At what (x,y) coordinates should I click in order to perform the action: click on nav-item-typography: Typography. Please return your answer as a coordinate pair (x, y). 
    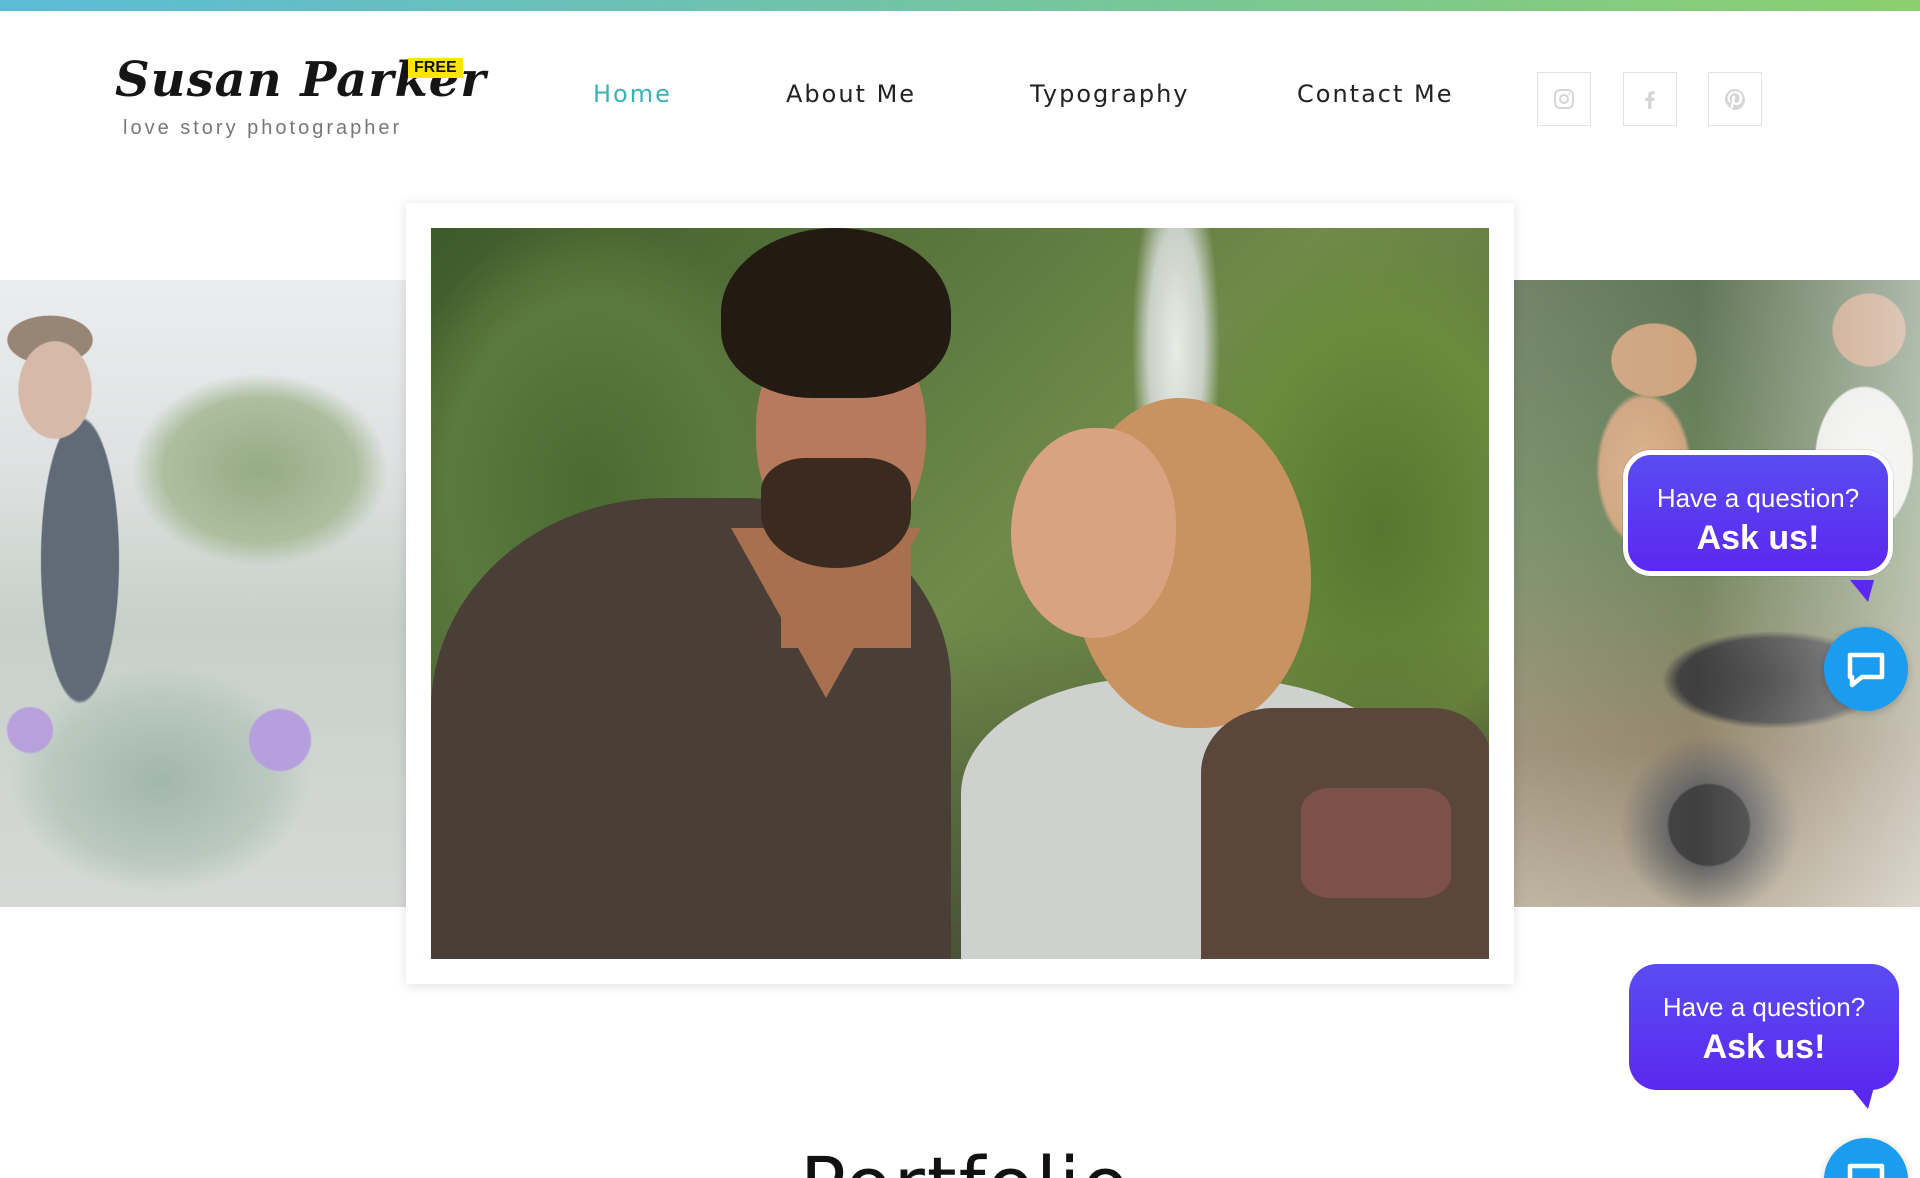
    Looking at the image, I should click on (1110, 94).